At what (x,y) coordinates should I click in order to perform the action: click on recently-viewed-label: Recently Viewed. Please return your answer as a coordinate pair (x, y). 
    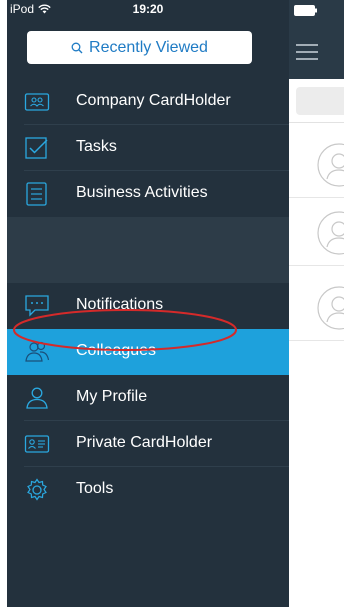
    Looking at the image, I should click on (148, 47).